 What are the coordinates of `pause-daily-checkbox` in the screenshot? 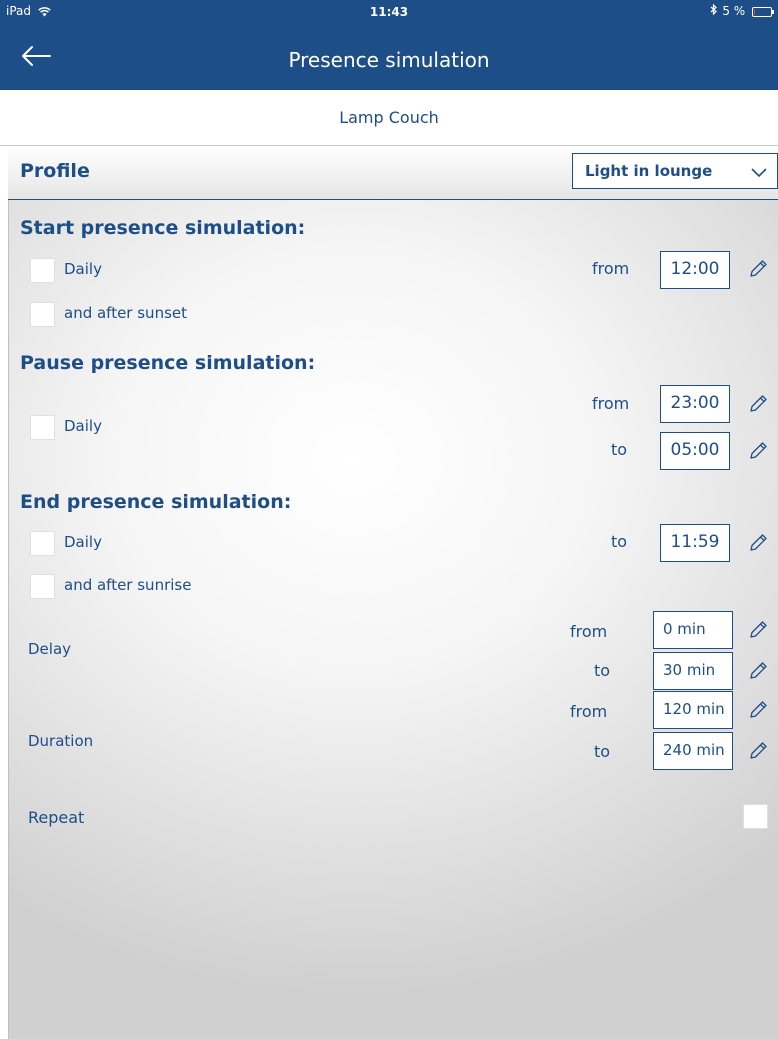 It's located at (42, 427).